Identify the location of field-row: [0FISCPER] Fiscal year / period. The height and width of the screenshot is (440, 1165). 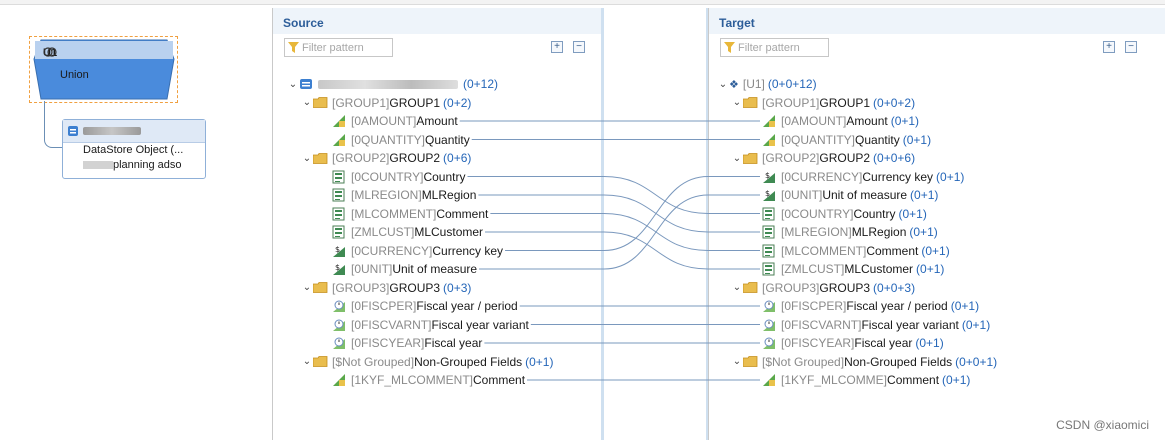
(425, 306).